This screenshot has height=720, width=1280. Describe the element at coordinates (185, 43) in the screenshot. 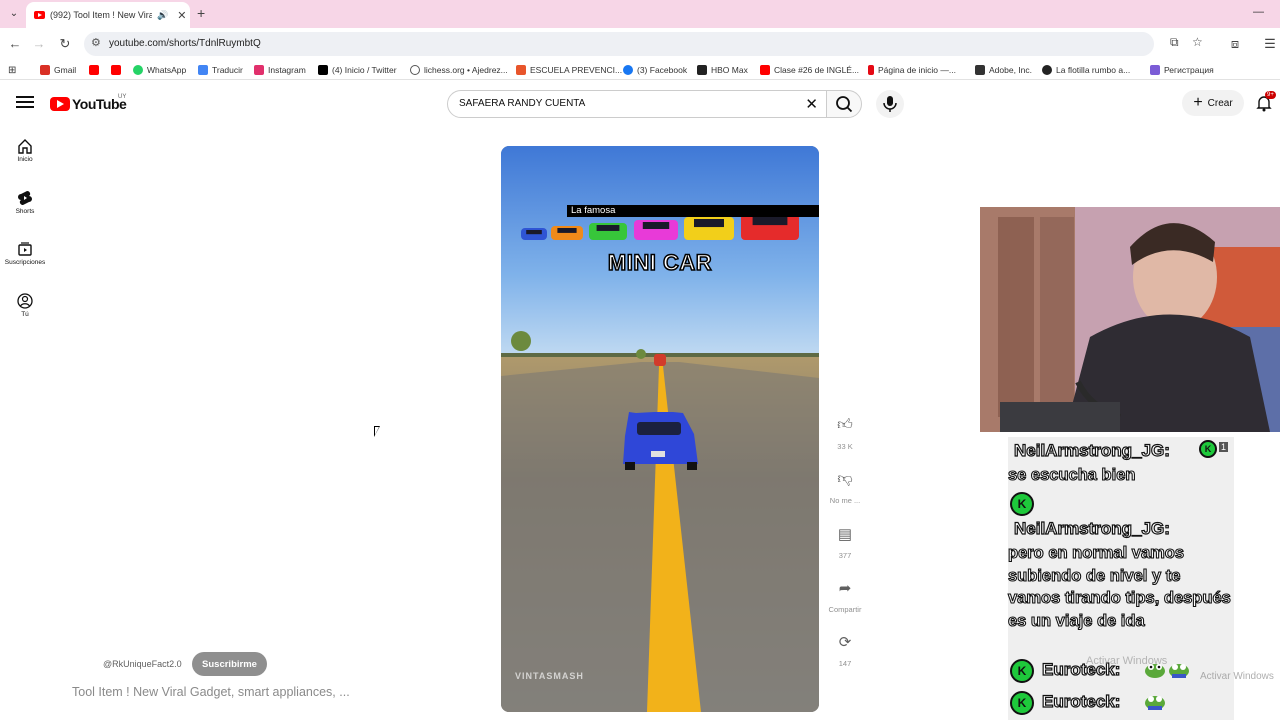

I see `url-text: youtube.com/shorts/TdnlRuymbtQ` at that location.